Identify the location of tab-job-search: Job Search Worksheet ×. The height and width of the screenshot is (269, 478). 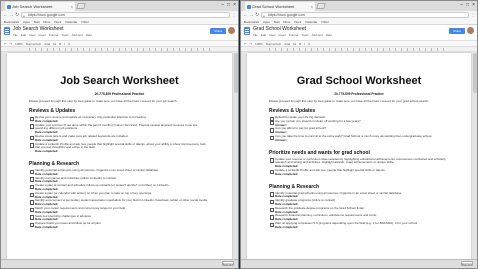
(40, 6).